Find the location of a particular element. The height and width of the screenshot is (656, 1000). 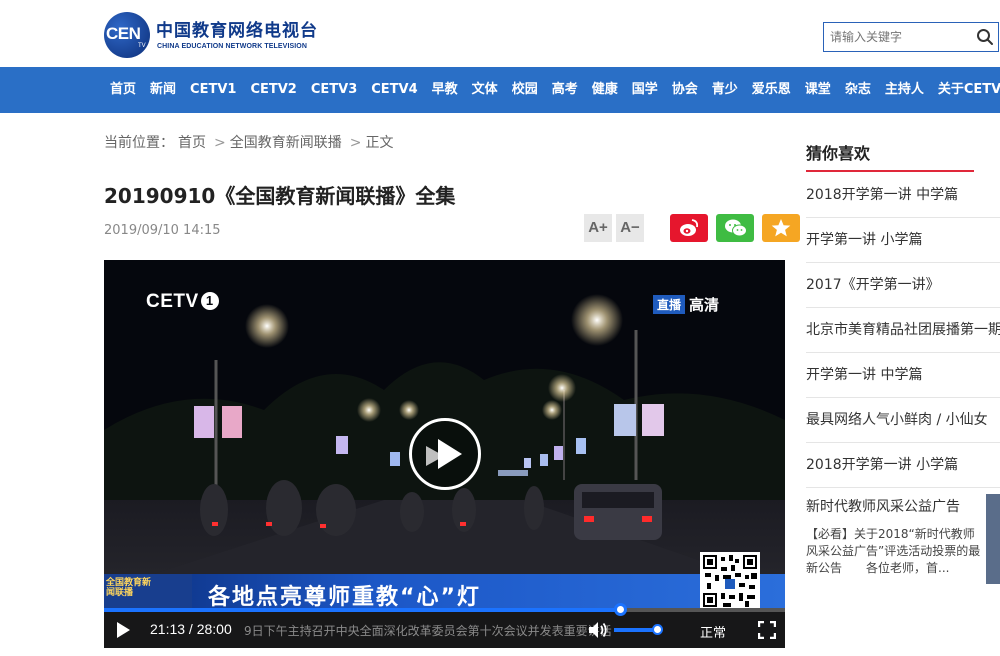

live-badge: 直播 高清 is located at coordinates (686, 304).